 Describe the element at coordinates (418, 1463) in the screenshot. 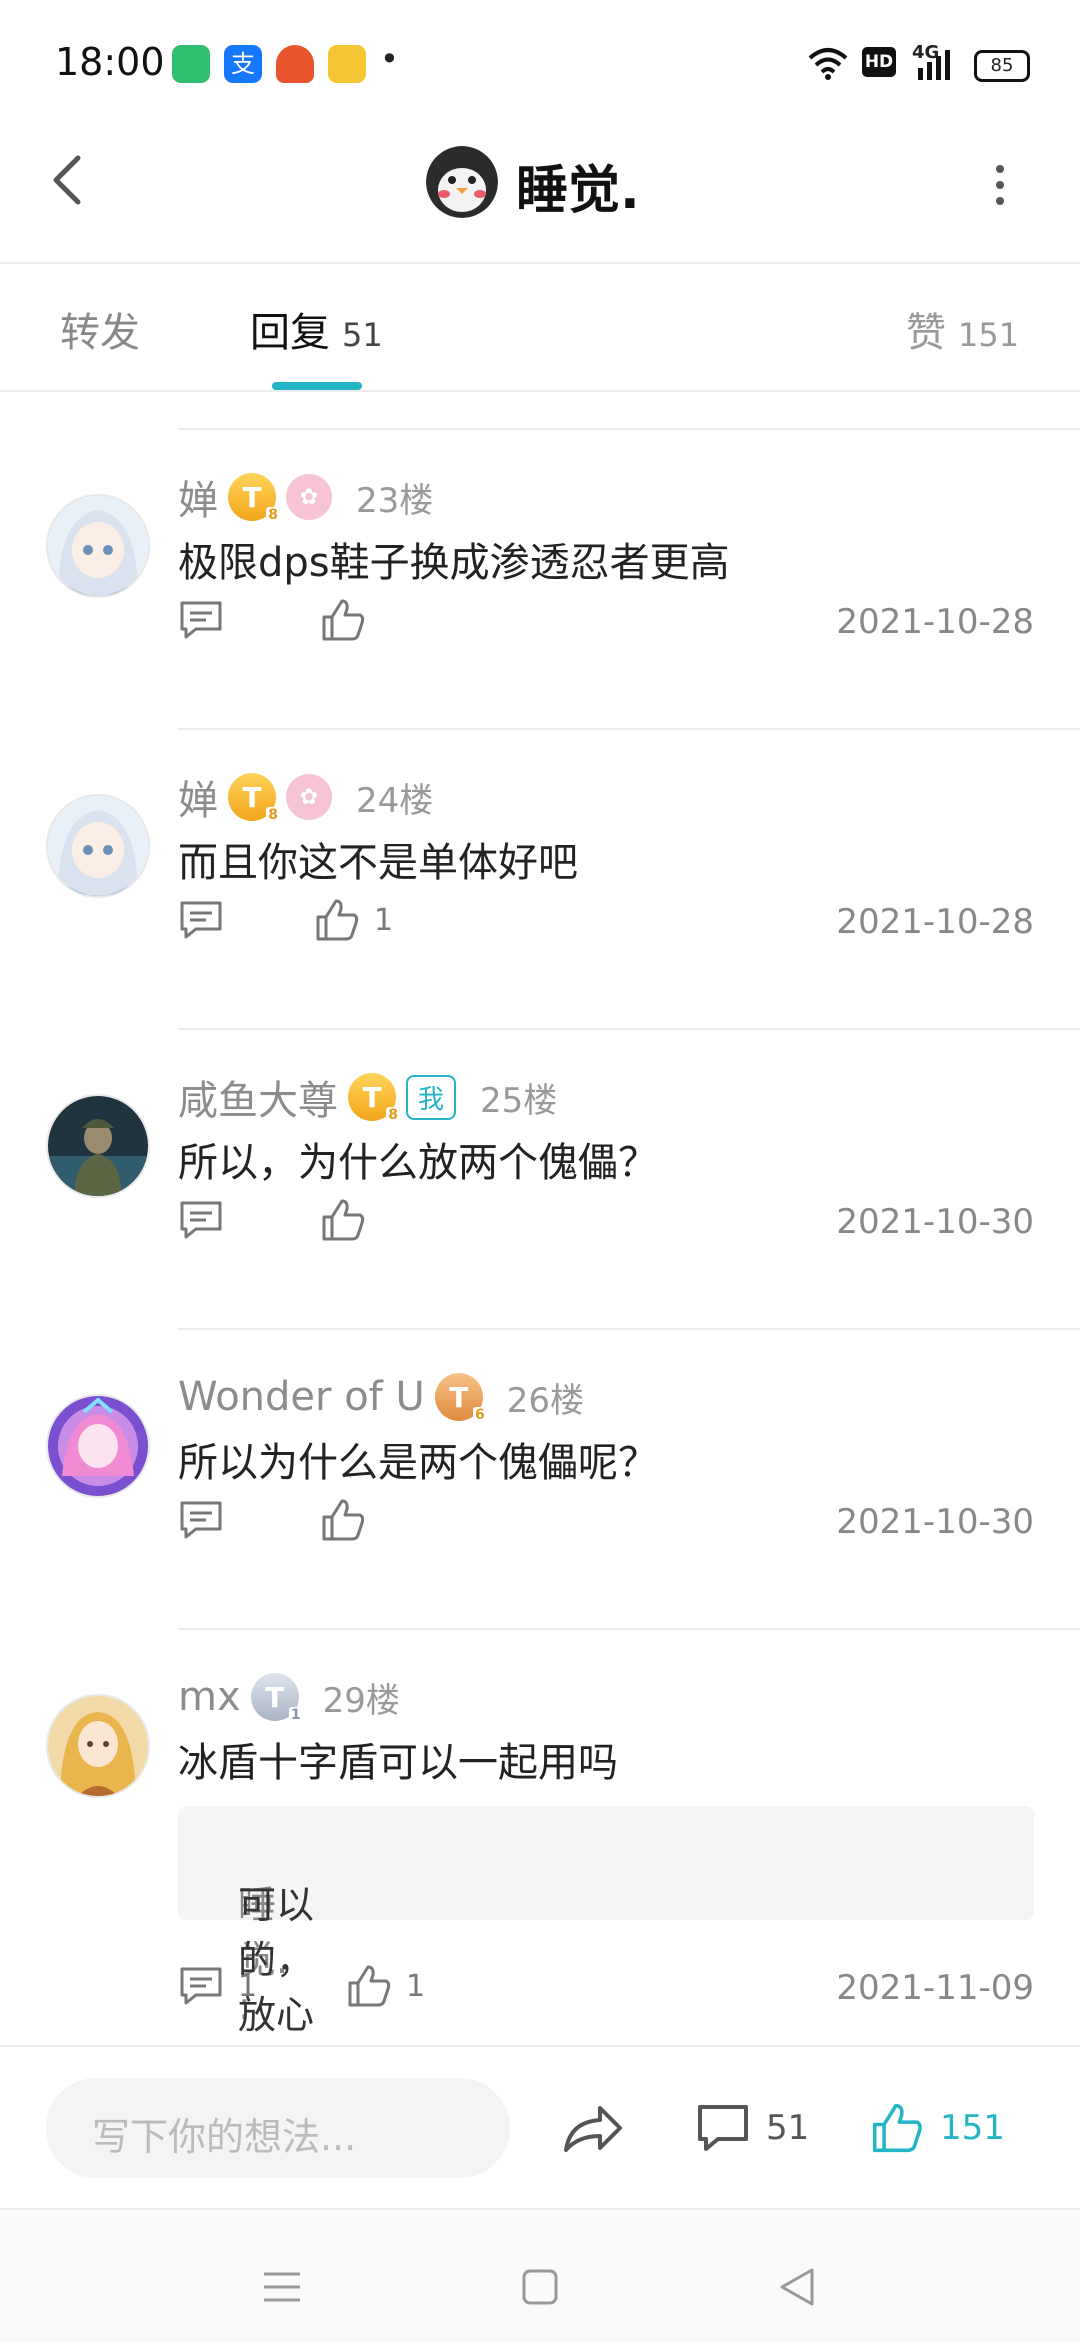

I see `comment-text: 所以为什么是两个傀儡呢？` at that location.